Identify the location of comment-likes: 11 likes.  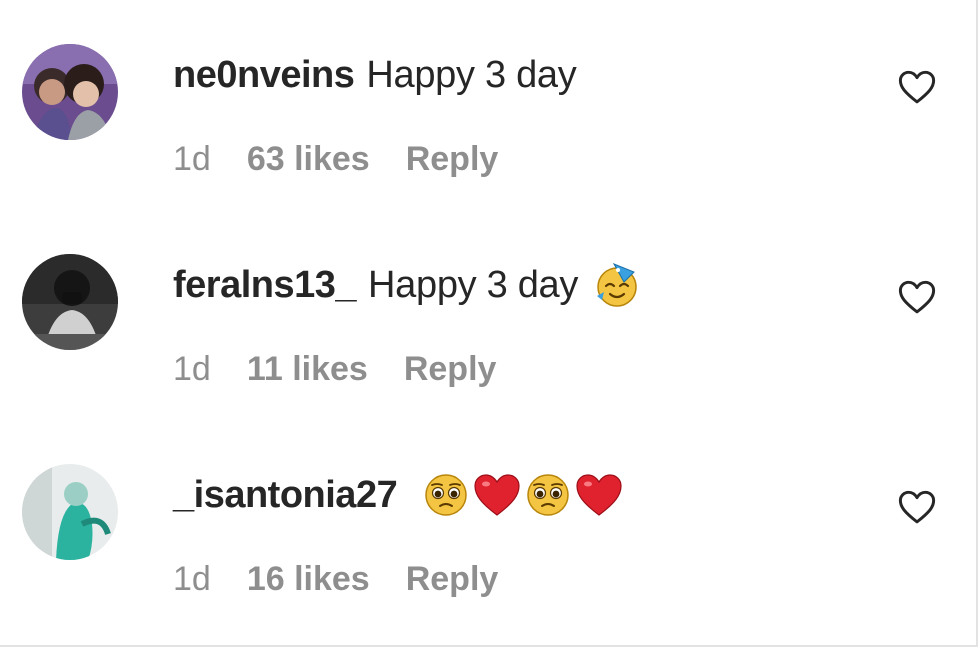
(307, 369).